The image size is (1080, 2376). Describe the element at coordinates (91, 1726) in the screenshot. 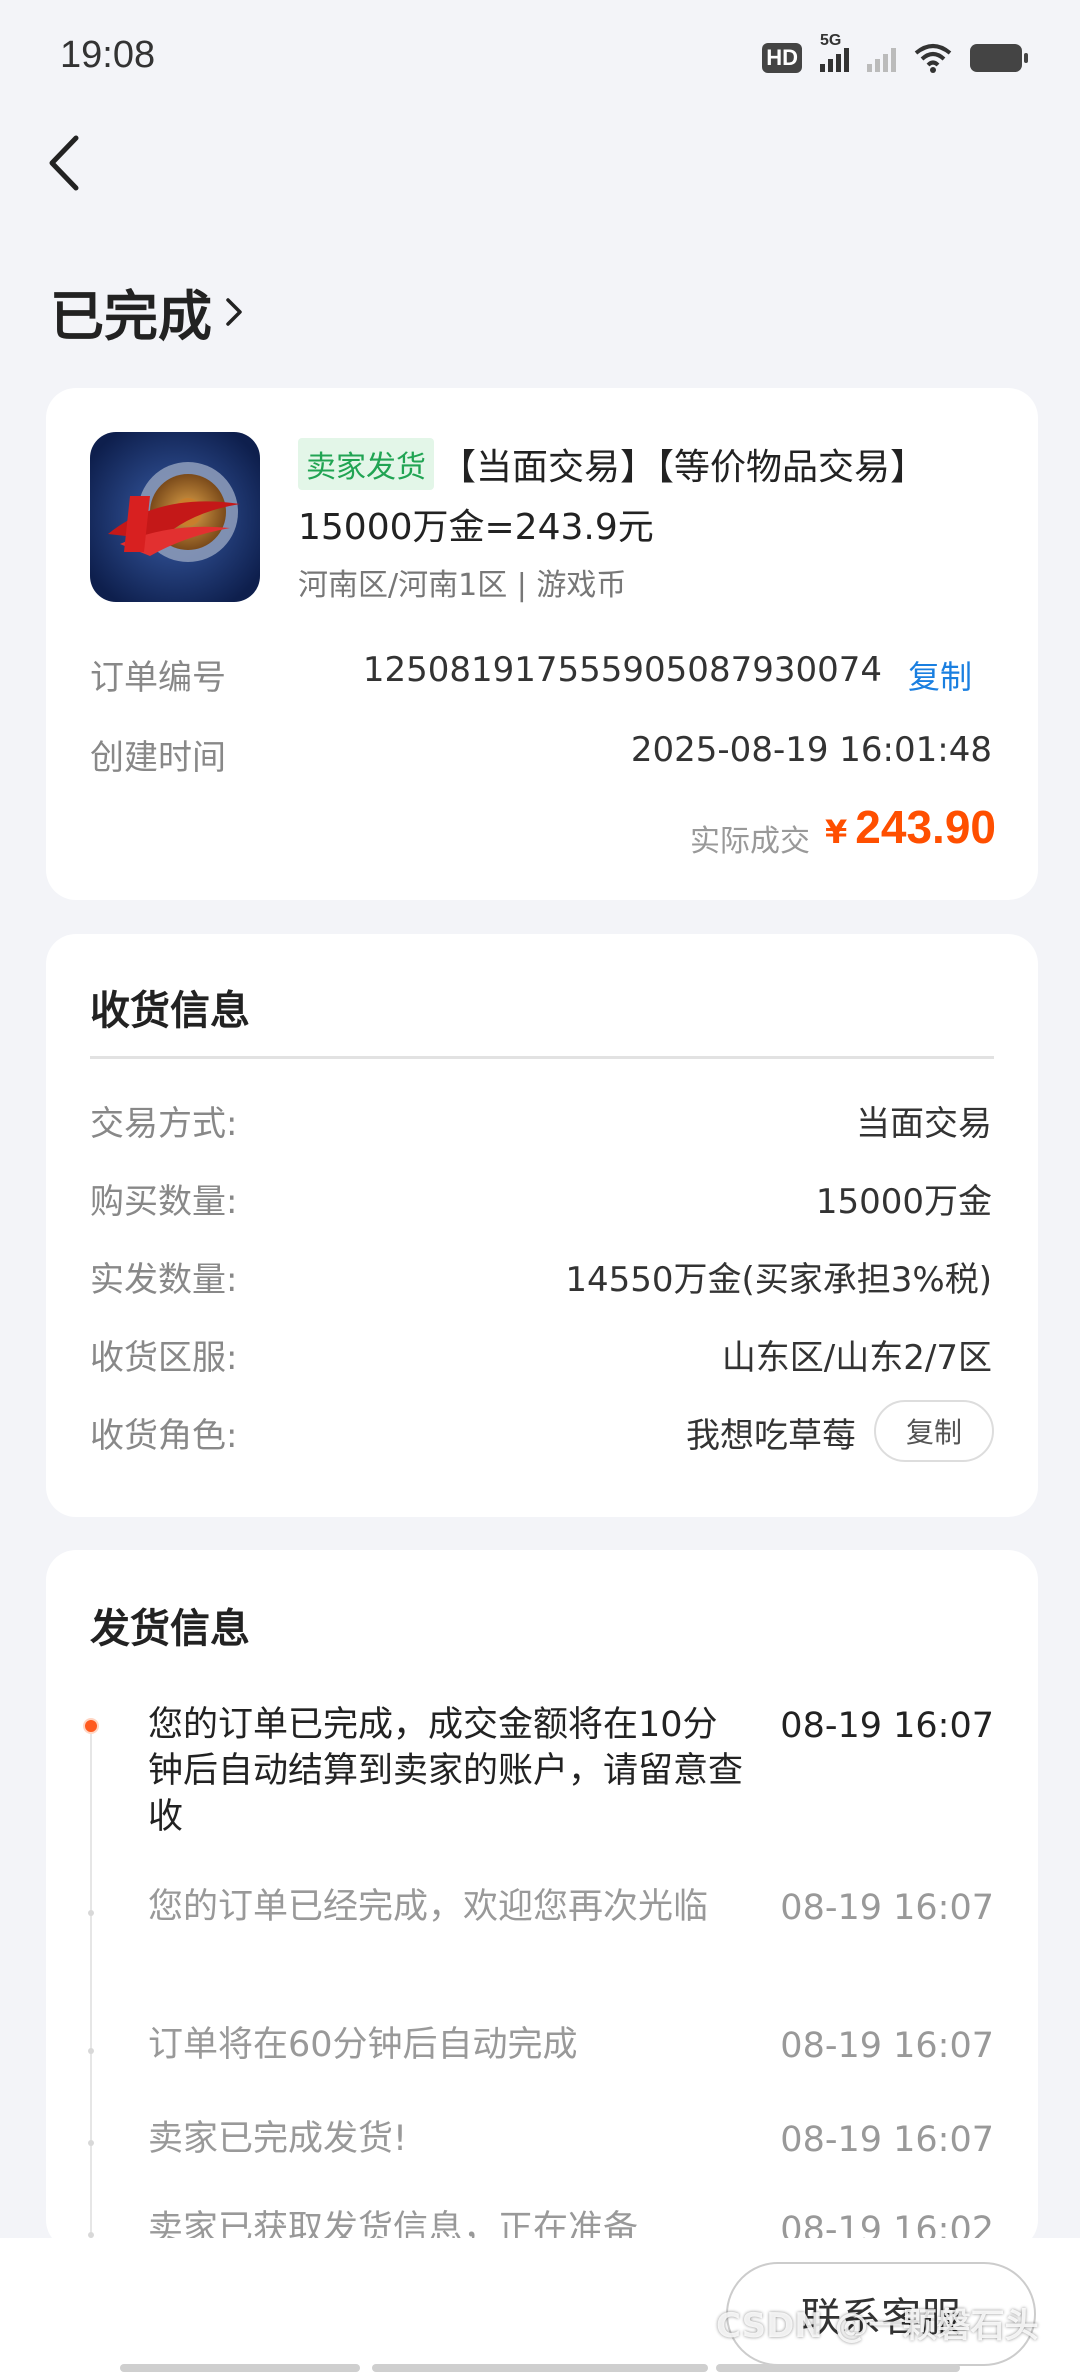

I see `timeline-dot-active` at that location.